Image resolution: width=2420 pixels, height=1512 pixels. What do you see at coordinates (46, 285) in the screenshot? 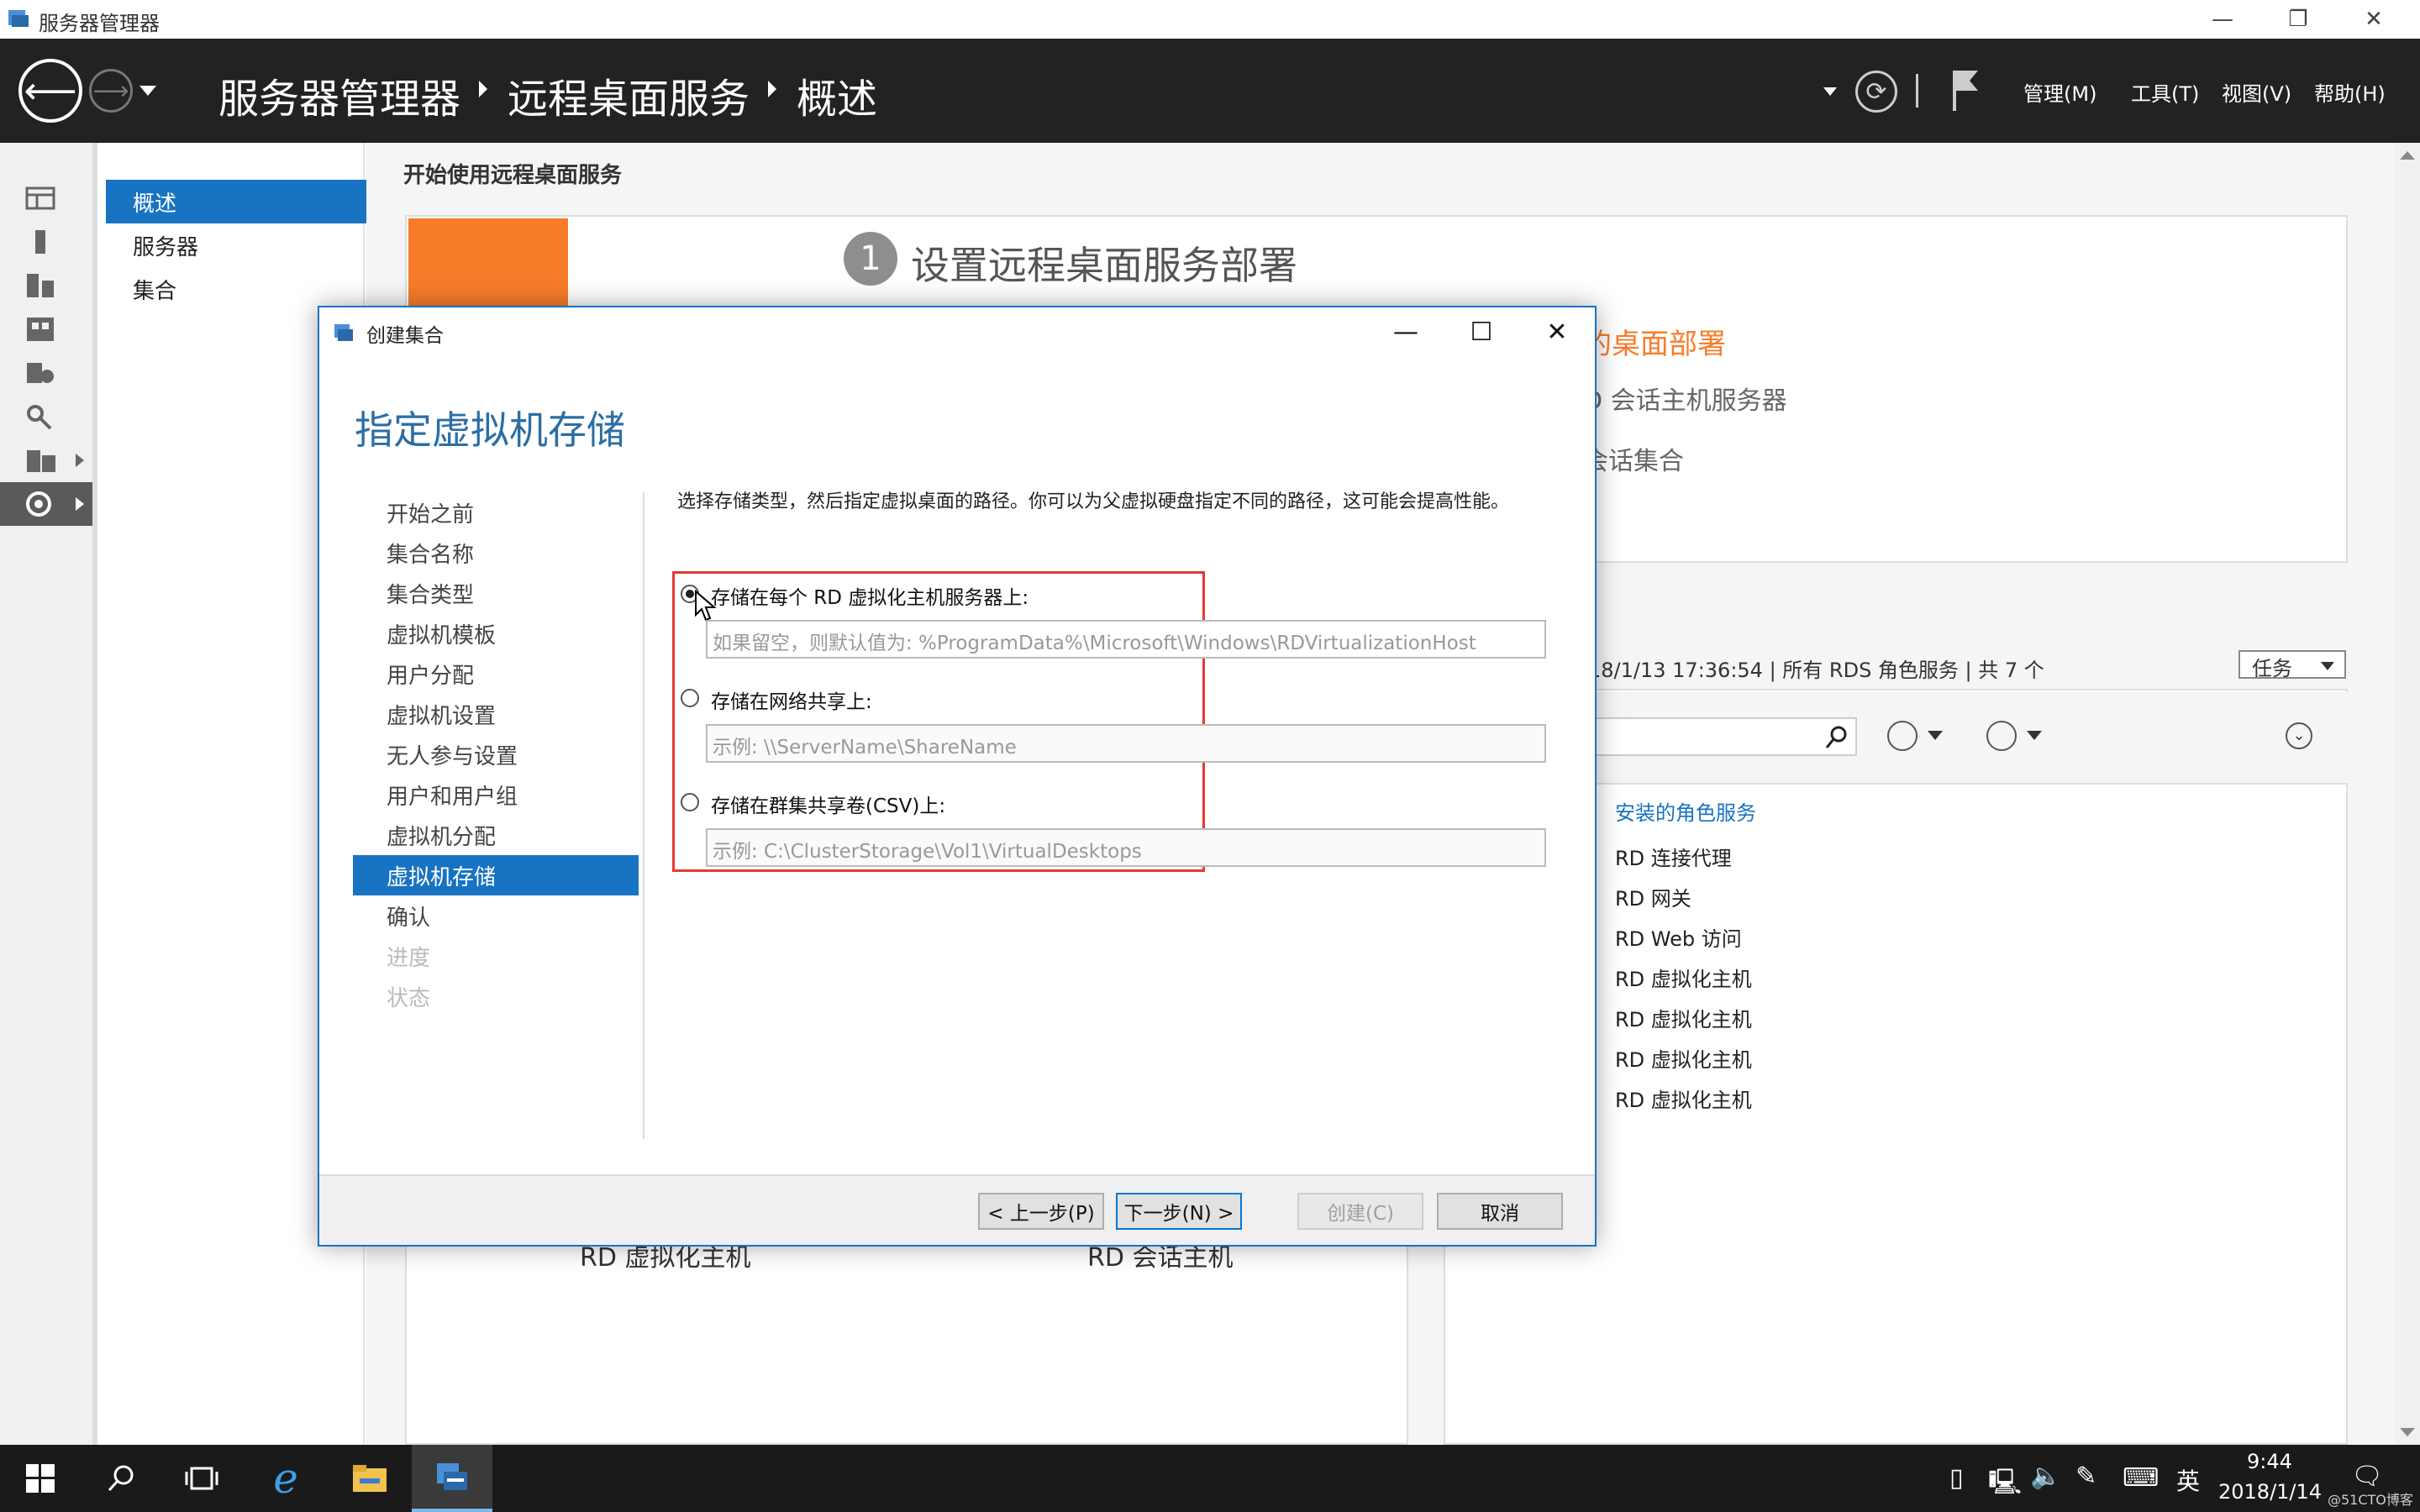
I see `all-servers-icon` at bounding box center [46, 285].